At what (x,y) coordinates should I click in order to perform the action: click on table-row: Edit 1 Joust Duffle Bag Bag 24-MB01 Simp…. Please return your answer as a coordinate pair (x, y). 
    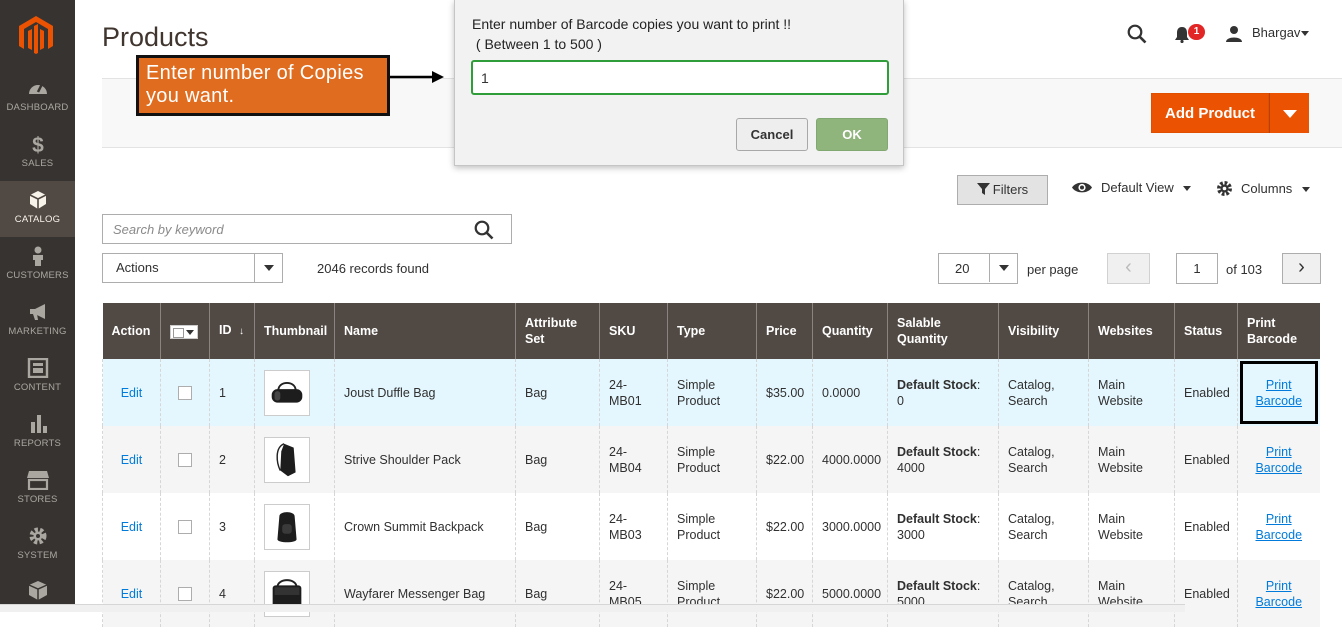
    Looking at the image, I should click on (711, 392).